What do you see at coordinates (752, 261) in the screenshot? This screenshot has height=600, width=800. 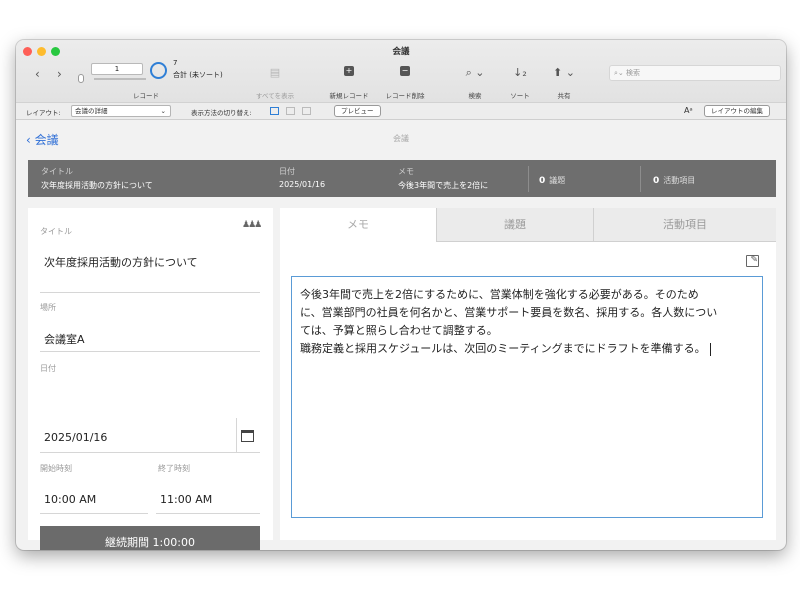 I see `edit-icon: ✎` at bounding box center [752, 261].